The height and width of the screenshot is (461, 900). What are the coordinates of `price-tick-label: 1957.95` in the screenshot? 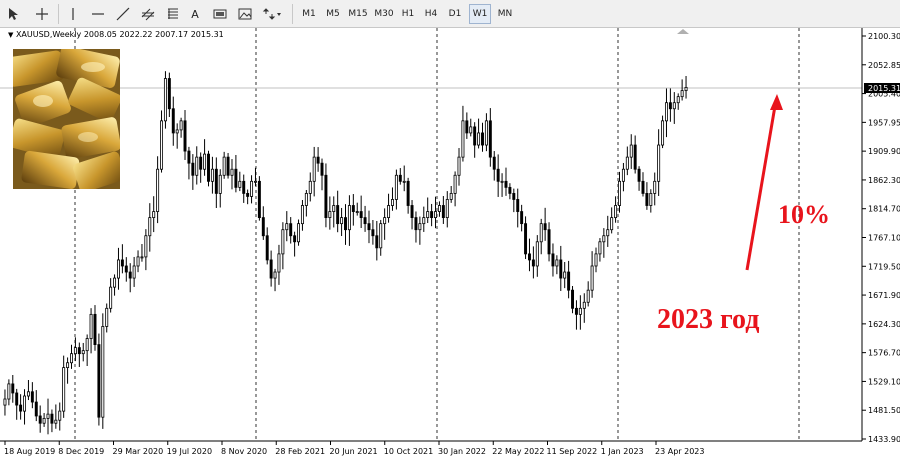 It's located at (884, 122).